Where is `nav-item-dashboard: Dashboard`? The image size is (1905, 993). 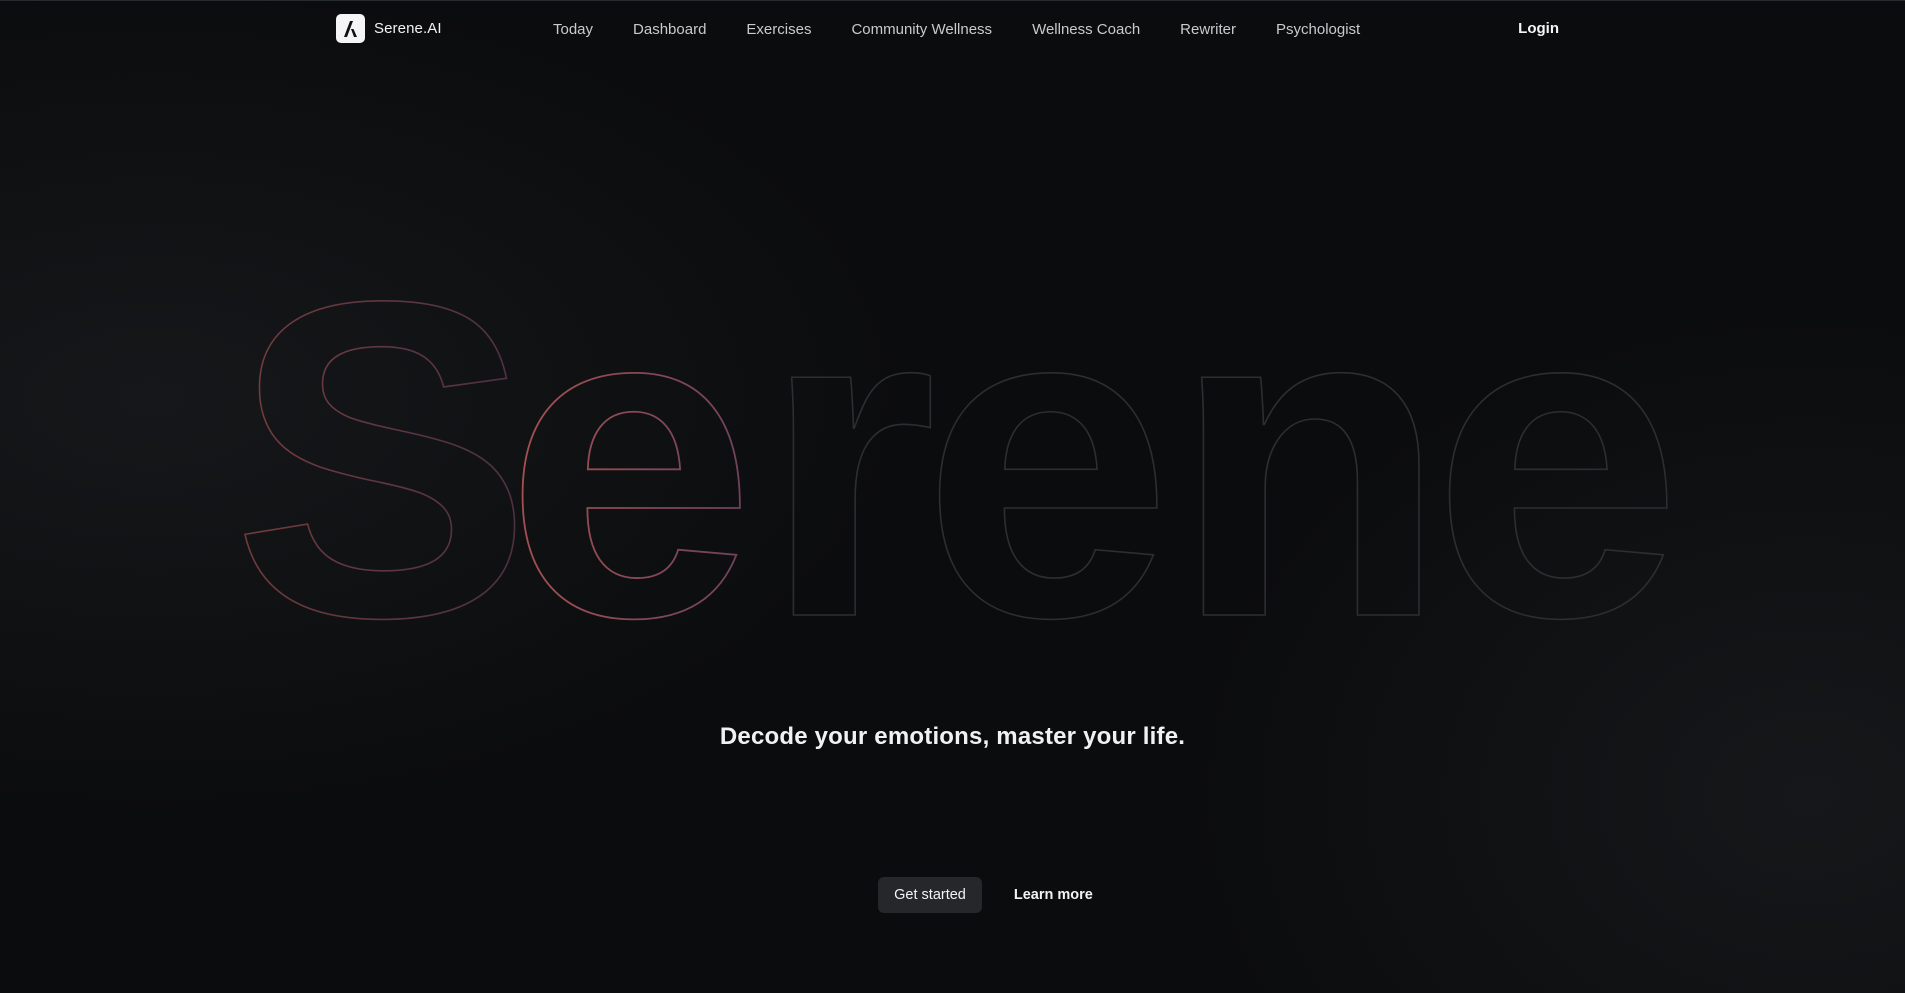
nav-item-dashboard: Dashboard is located at coordinates (669, 29).